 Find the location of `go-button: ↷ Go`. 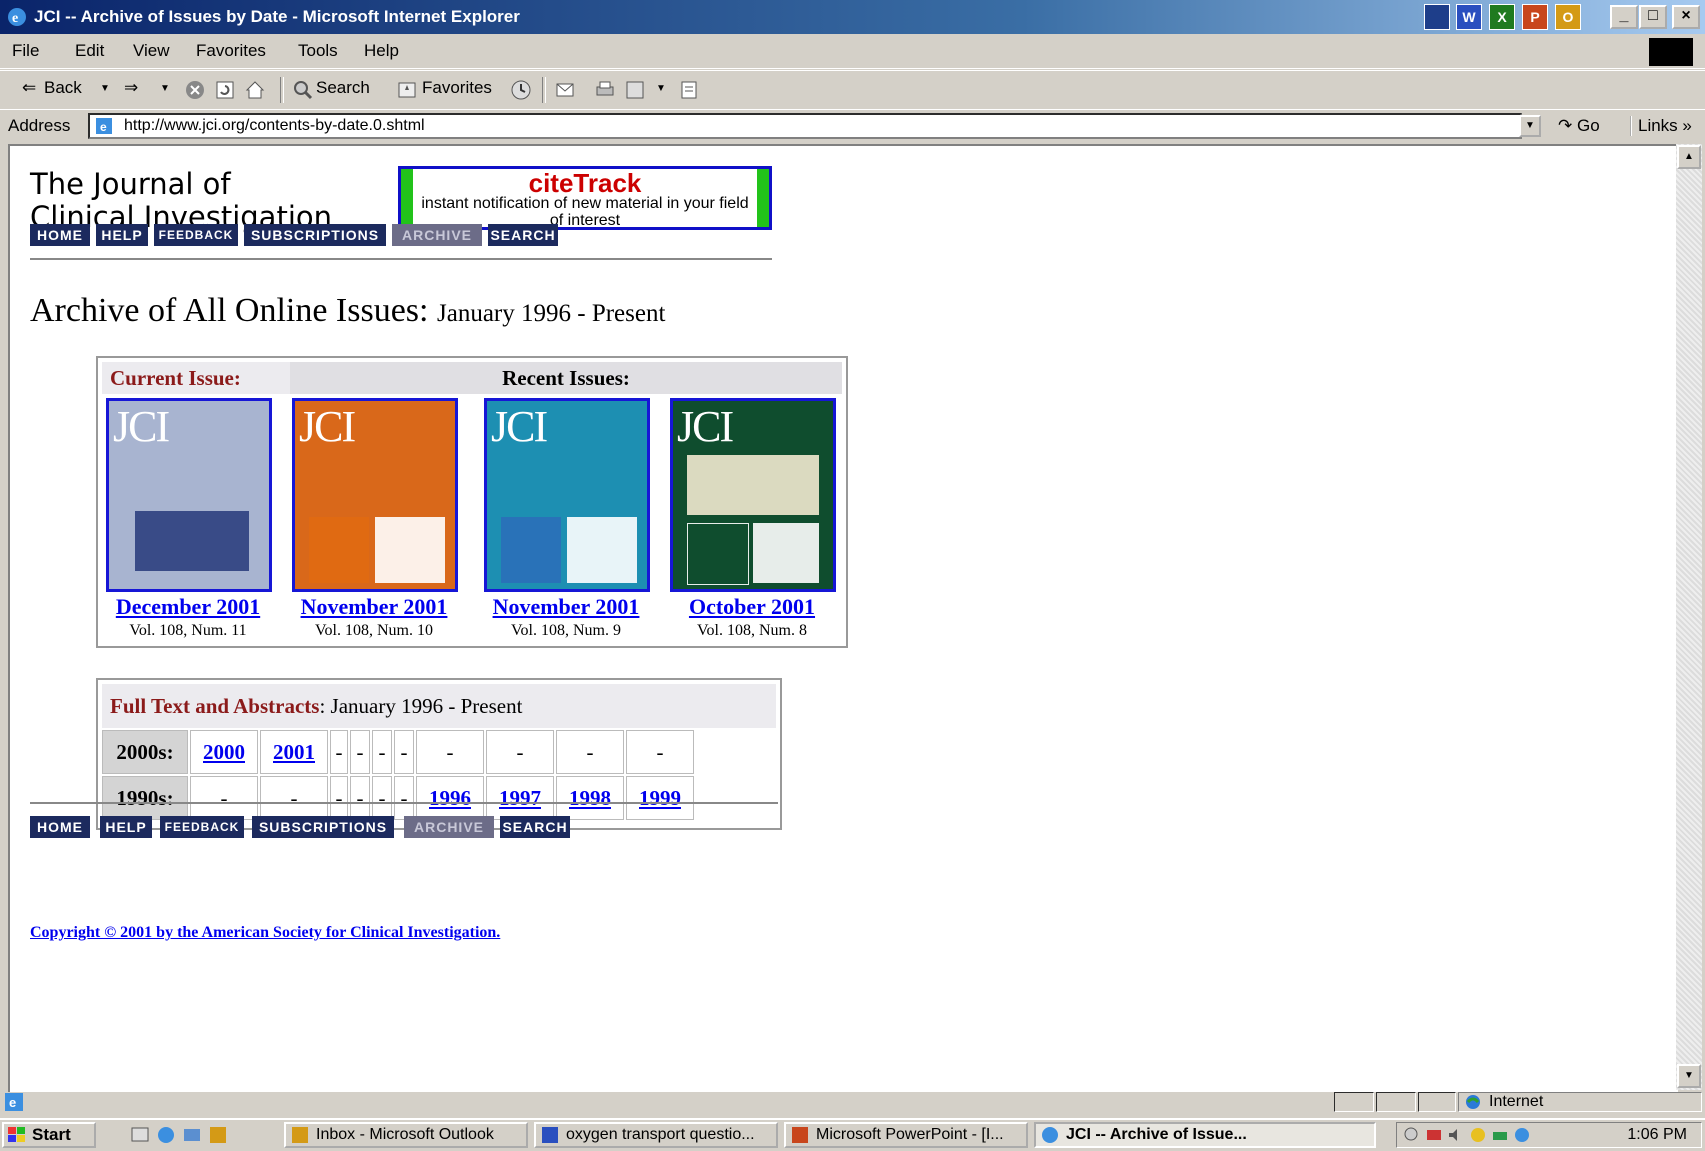

go-button: ↷ Go is located at coordinates (1579, 126).